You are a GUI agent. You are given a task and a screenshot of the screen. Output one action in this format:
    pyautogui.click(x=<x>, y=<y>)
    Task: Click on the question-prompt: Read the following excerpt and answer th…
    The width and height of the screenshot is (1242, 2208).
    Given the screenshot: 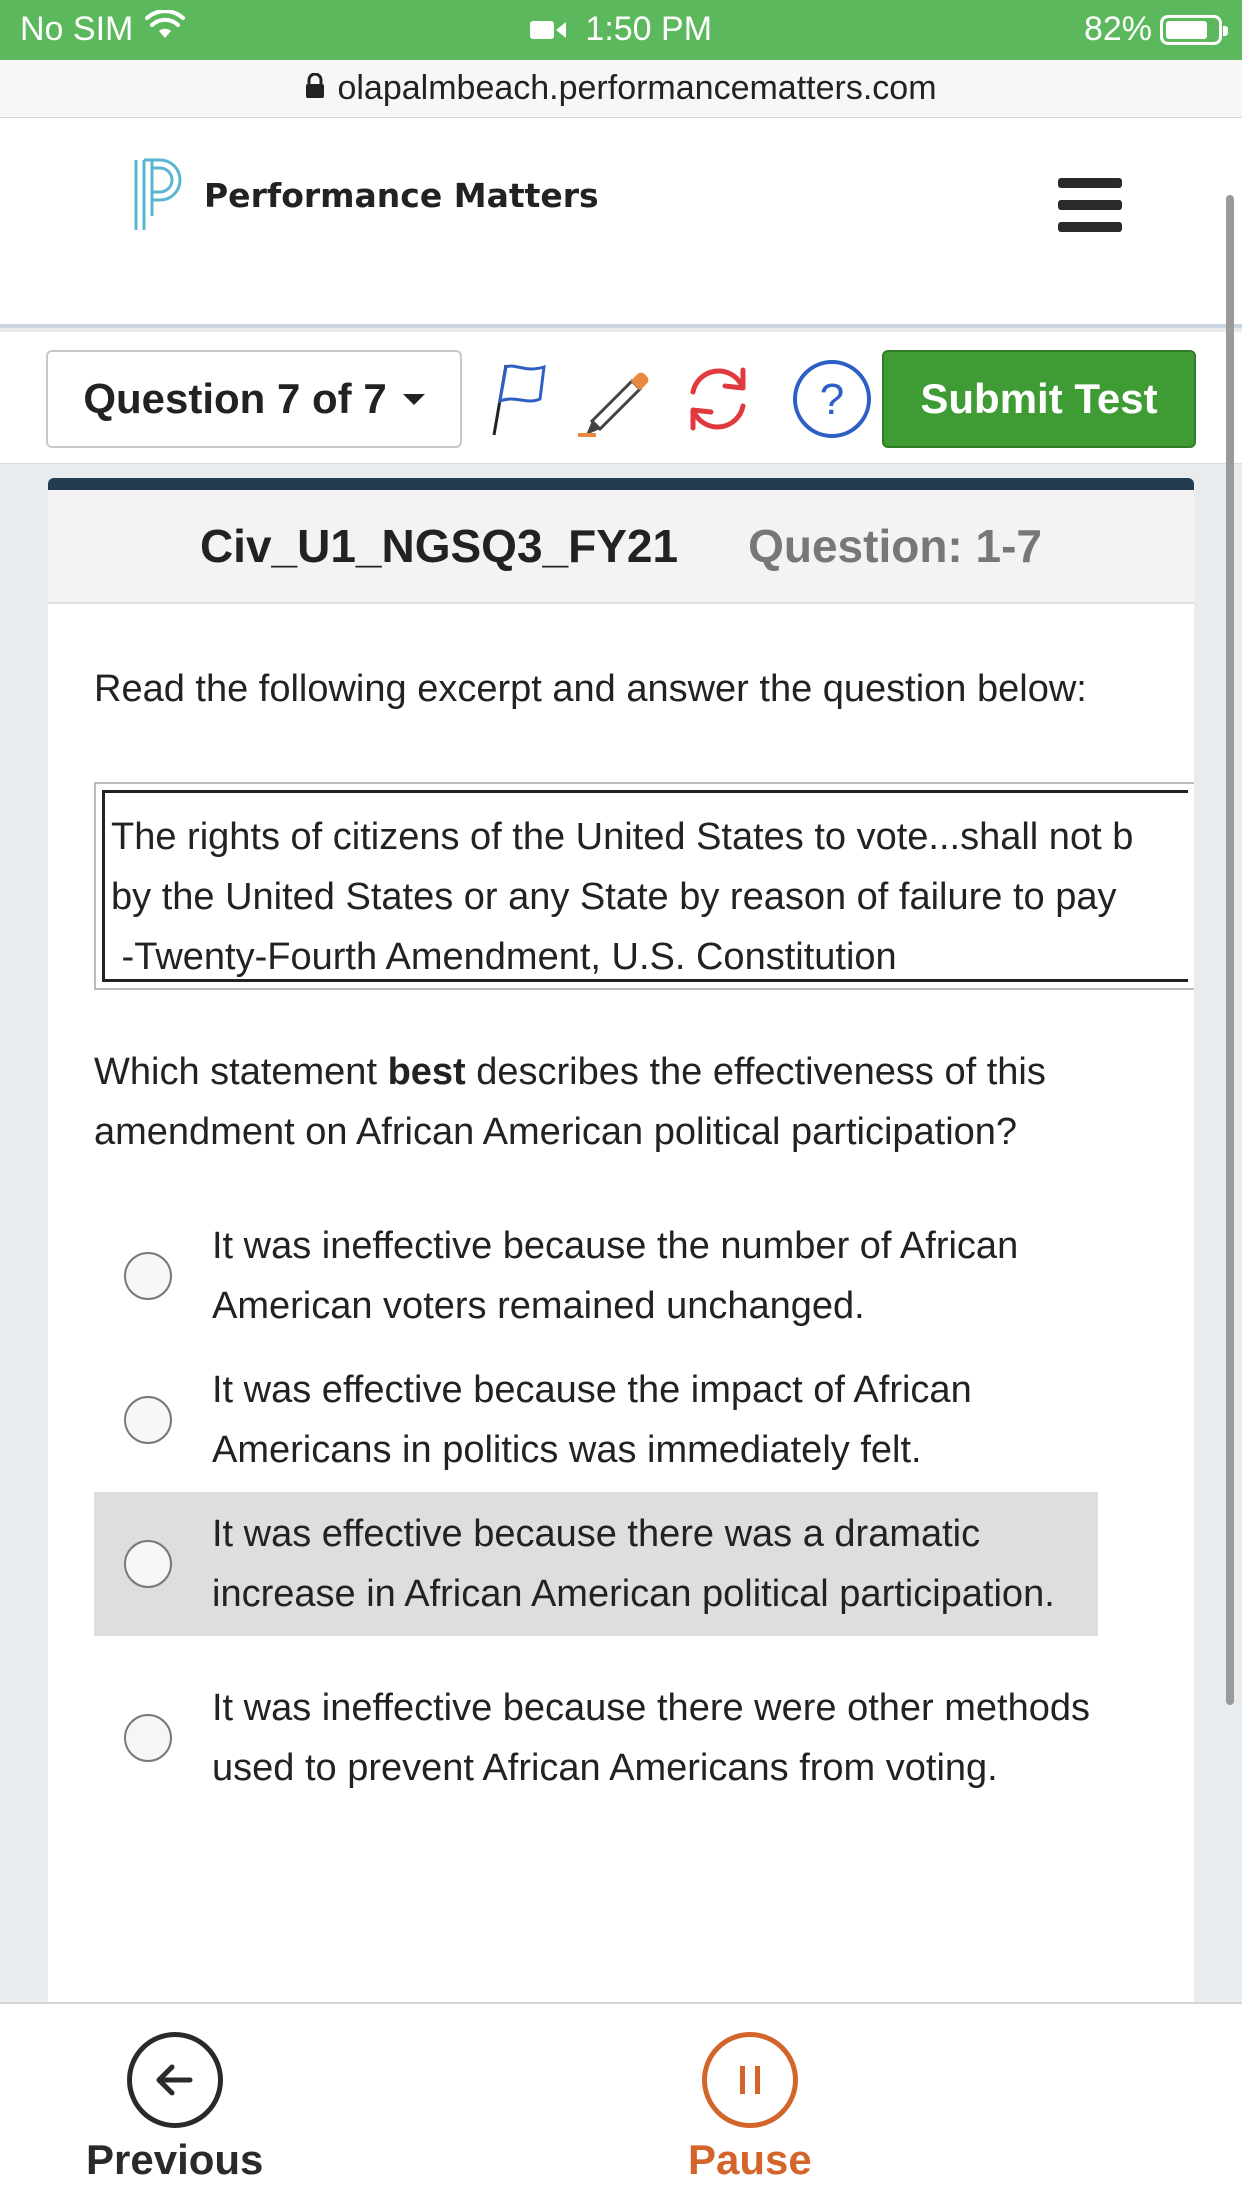 What is the action you would take?
    pyautogui.click(x=590, y=689)
    